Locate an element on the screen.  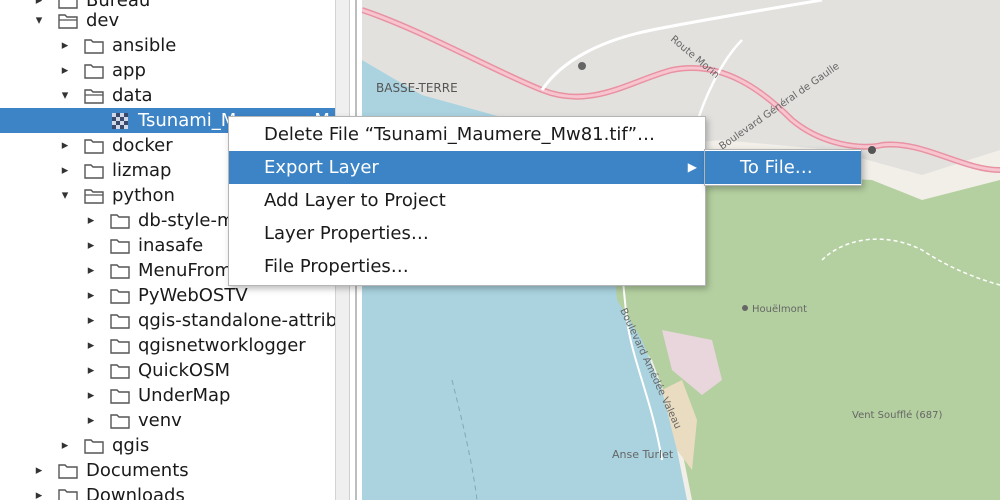
menu-item-export-layer: Export Layer ▶ is located at coordinates (467, 167).